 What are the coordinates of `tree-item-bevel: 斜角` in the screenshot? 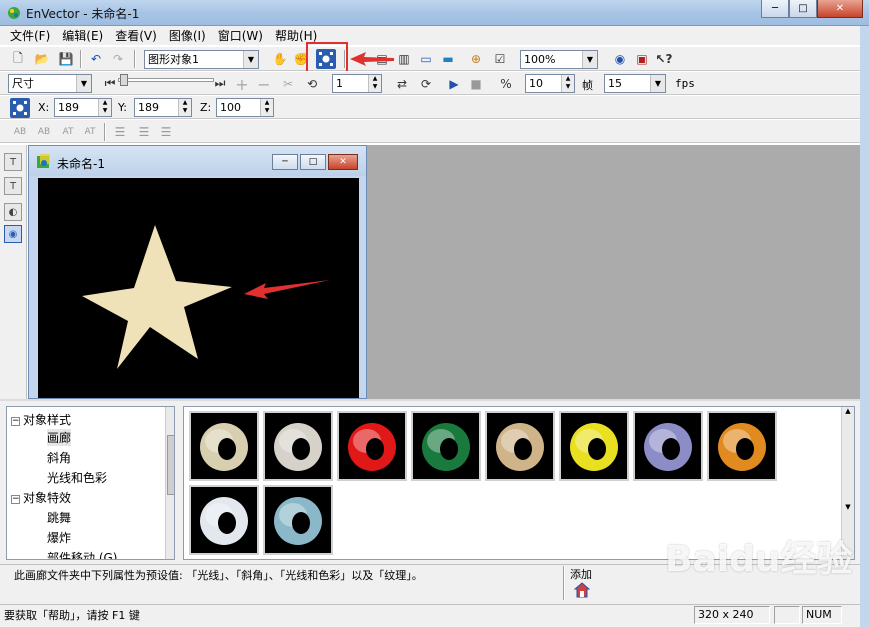 It's located at (59, 457).